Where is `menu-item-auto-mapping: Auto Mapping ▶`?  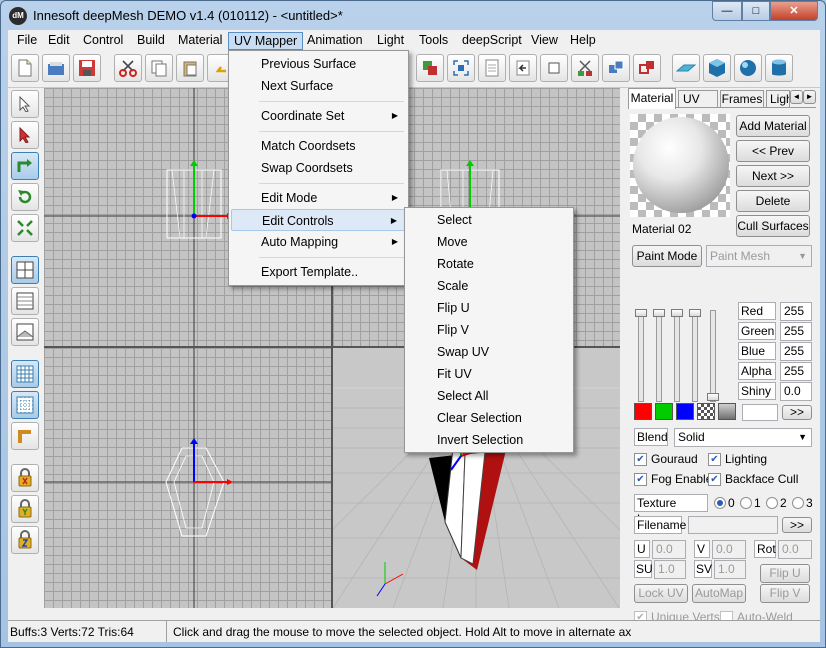
menu-item-auto-mapping: Auto Mapping ▶ is located at coordinates (318, 242).